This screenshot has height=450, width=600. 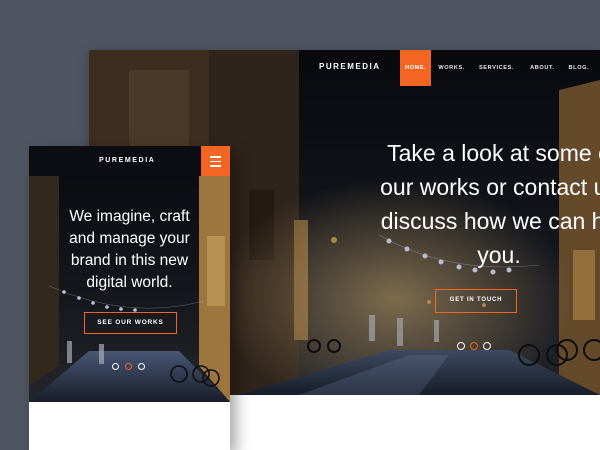 What do you see at coordinates (416, 68) in the screenshot?
I see `nav-item-home: HOME.` at bounding box center [416, 68].